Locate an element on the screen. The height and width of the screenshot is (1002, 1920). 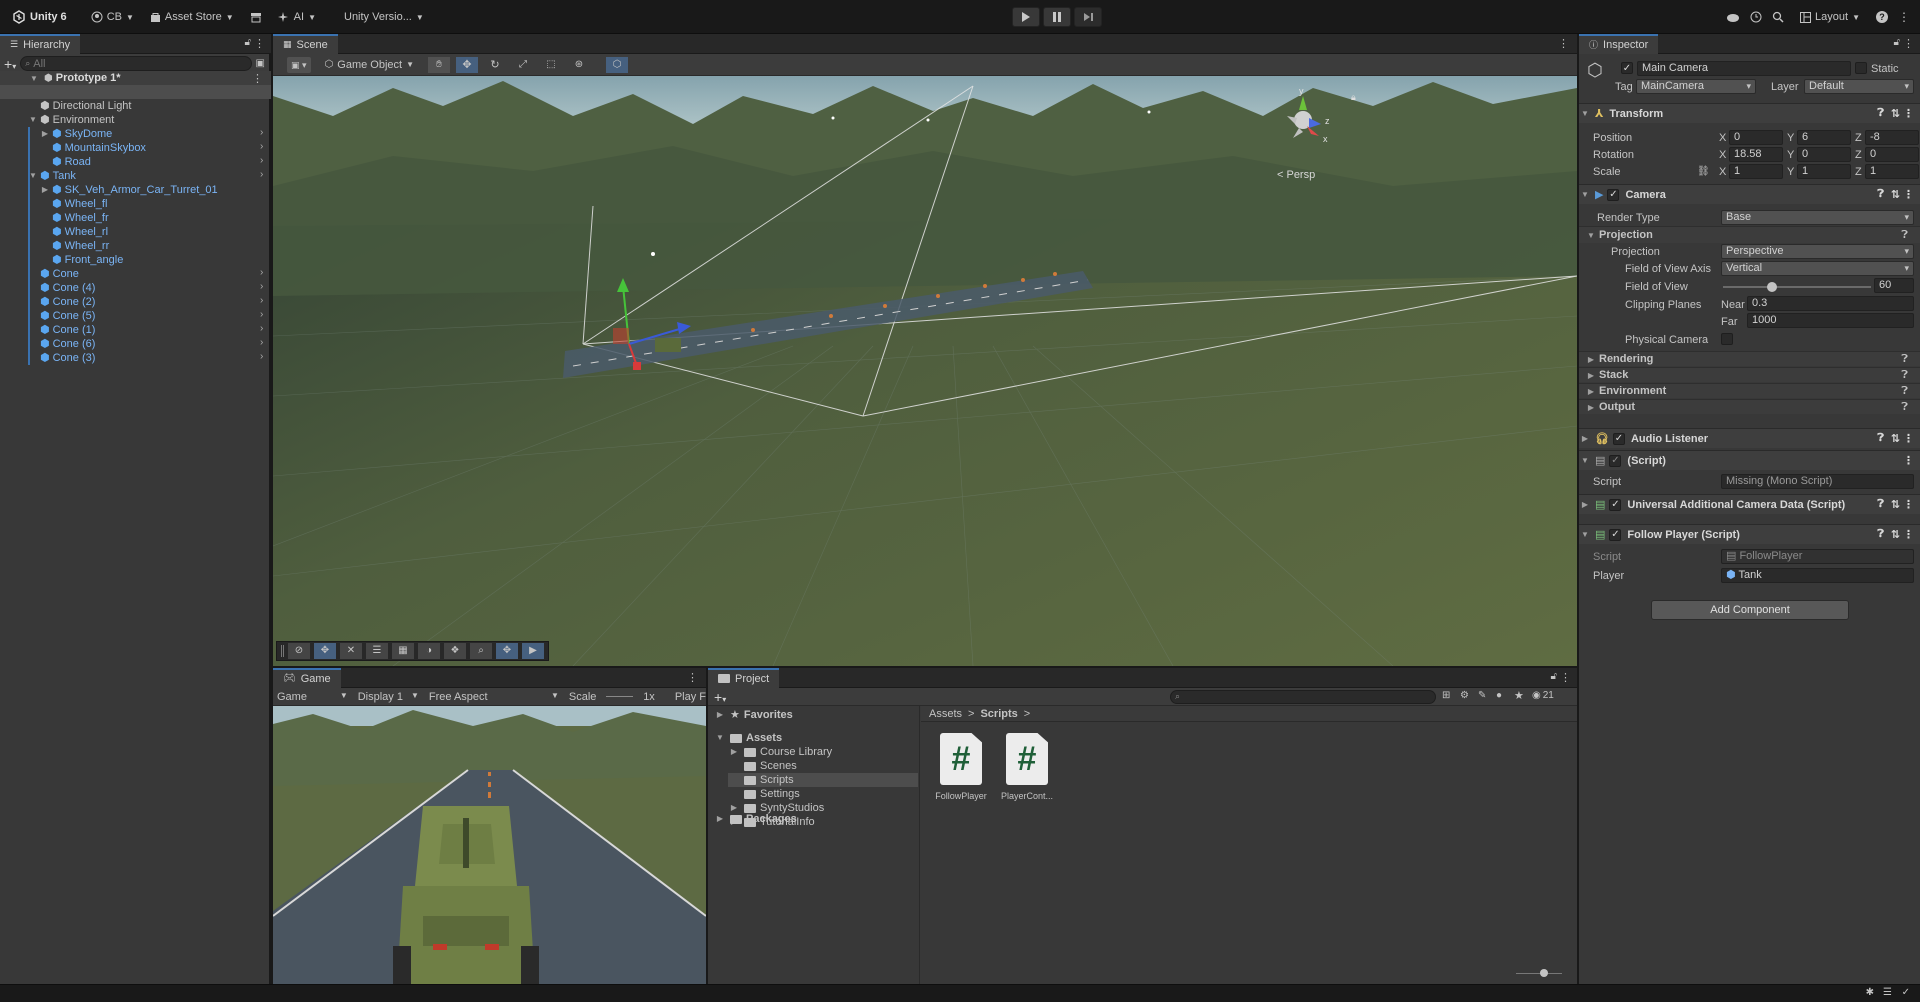
far-field: 1000 is located at coordinates (1830, 320).